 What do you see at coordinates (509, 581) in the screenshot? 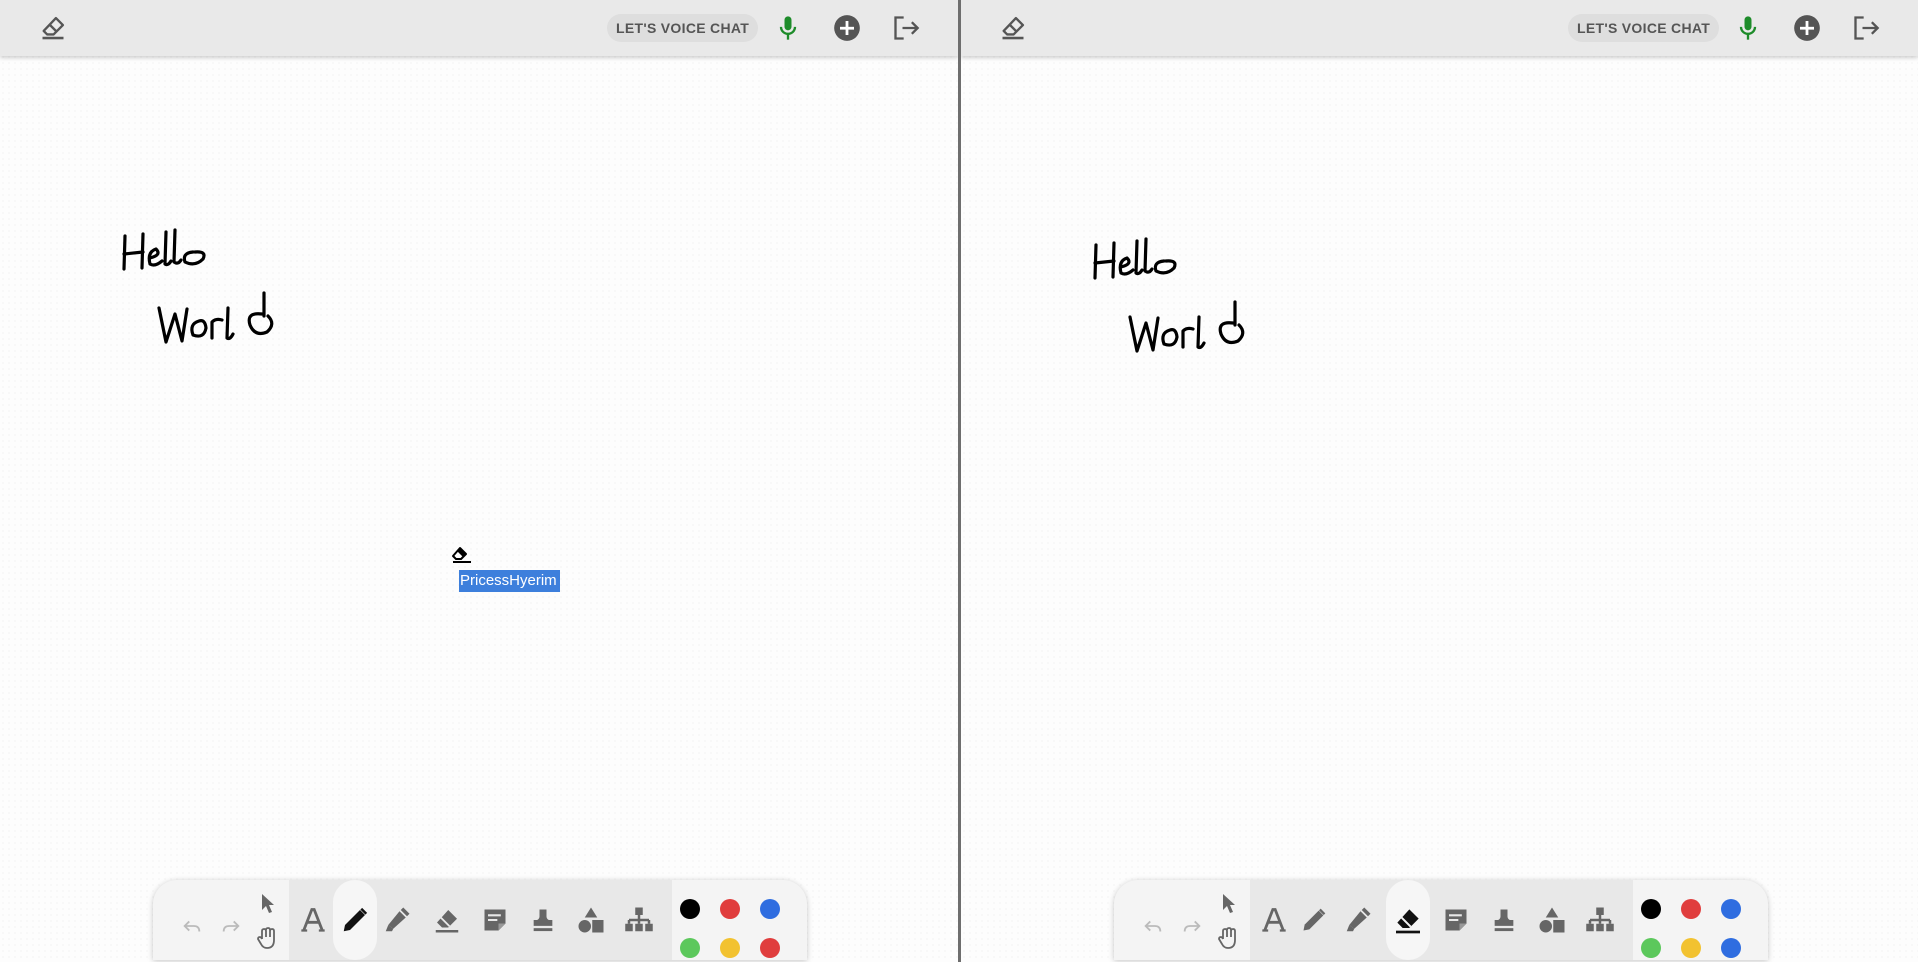
I see `remote-user-cursor-label: PricessHyerim` at bounding box center [509, 581].